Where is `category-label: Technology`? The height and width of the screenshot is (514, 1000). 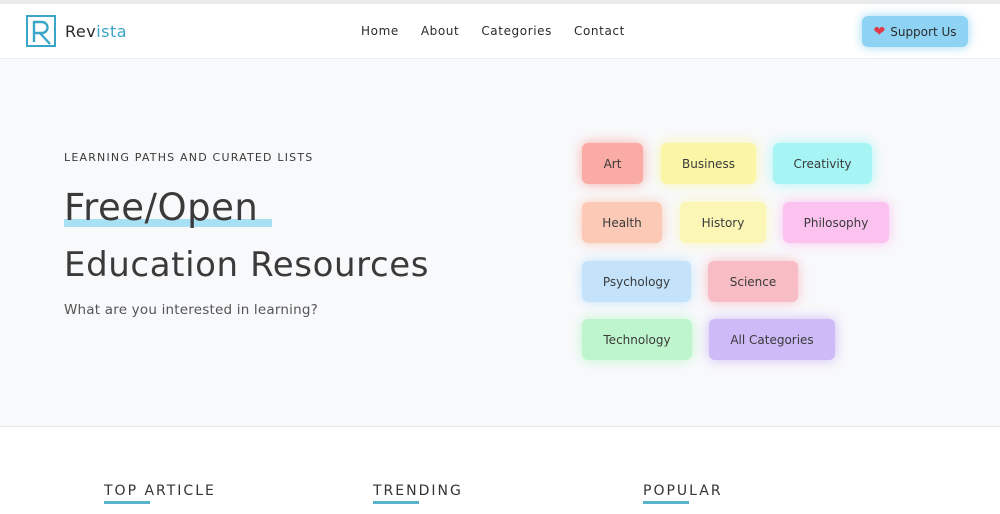
category-label: Technology is located at coordinates (637, 339).